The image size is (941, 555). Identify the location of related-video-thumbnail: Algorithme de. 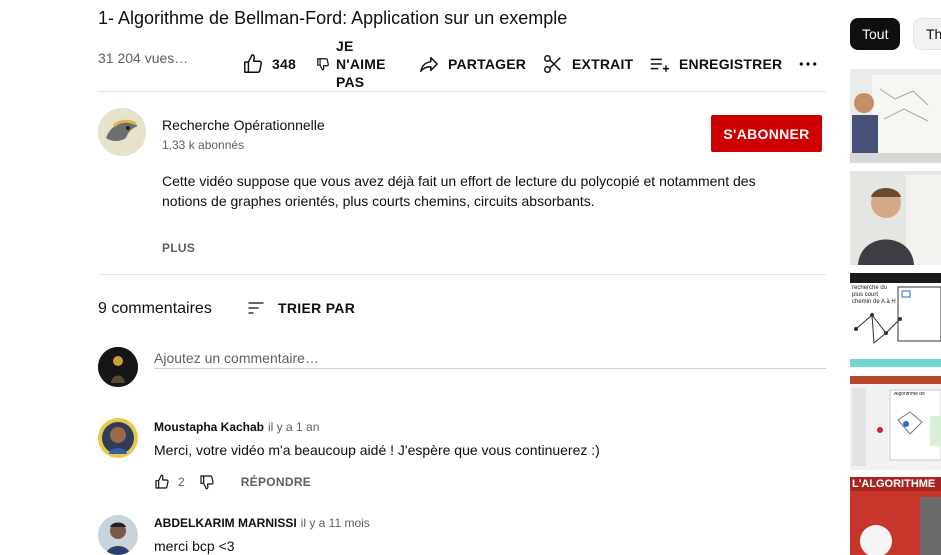
(895, 423).